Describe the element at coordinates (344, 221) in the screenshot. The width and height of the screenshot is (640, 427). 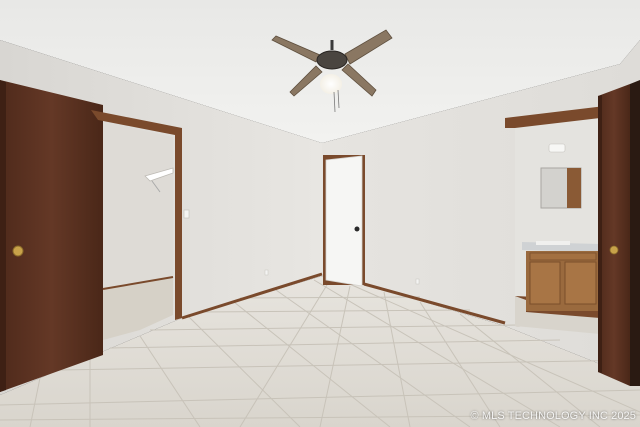
I see `center-door` at that location.